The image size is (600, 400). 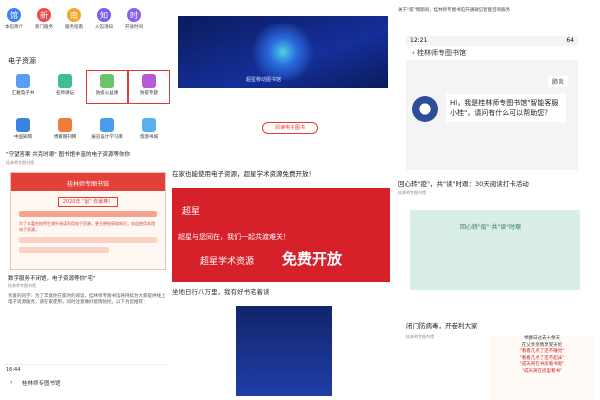 I want to click on chaoxing-banner: 超星 超星与您同在，我们一起共渡难关！ 超星学术资源 免费开放, so click(x=281, y=235).